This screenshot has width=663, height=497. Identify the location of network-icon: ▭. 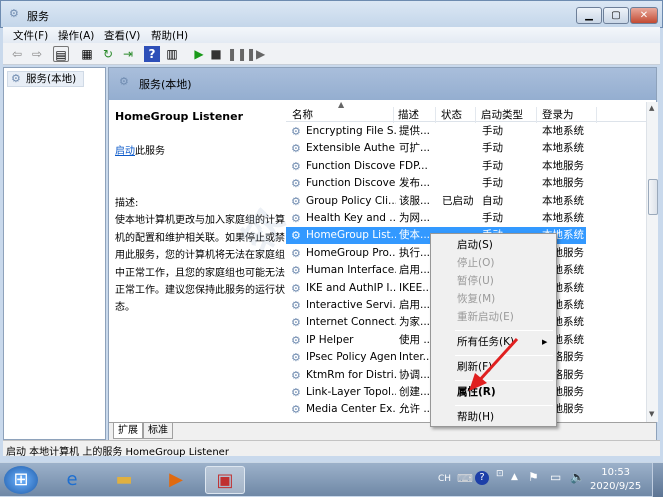
(555, 477).